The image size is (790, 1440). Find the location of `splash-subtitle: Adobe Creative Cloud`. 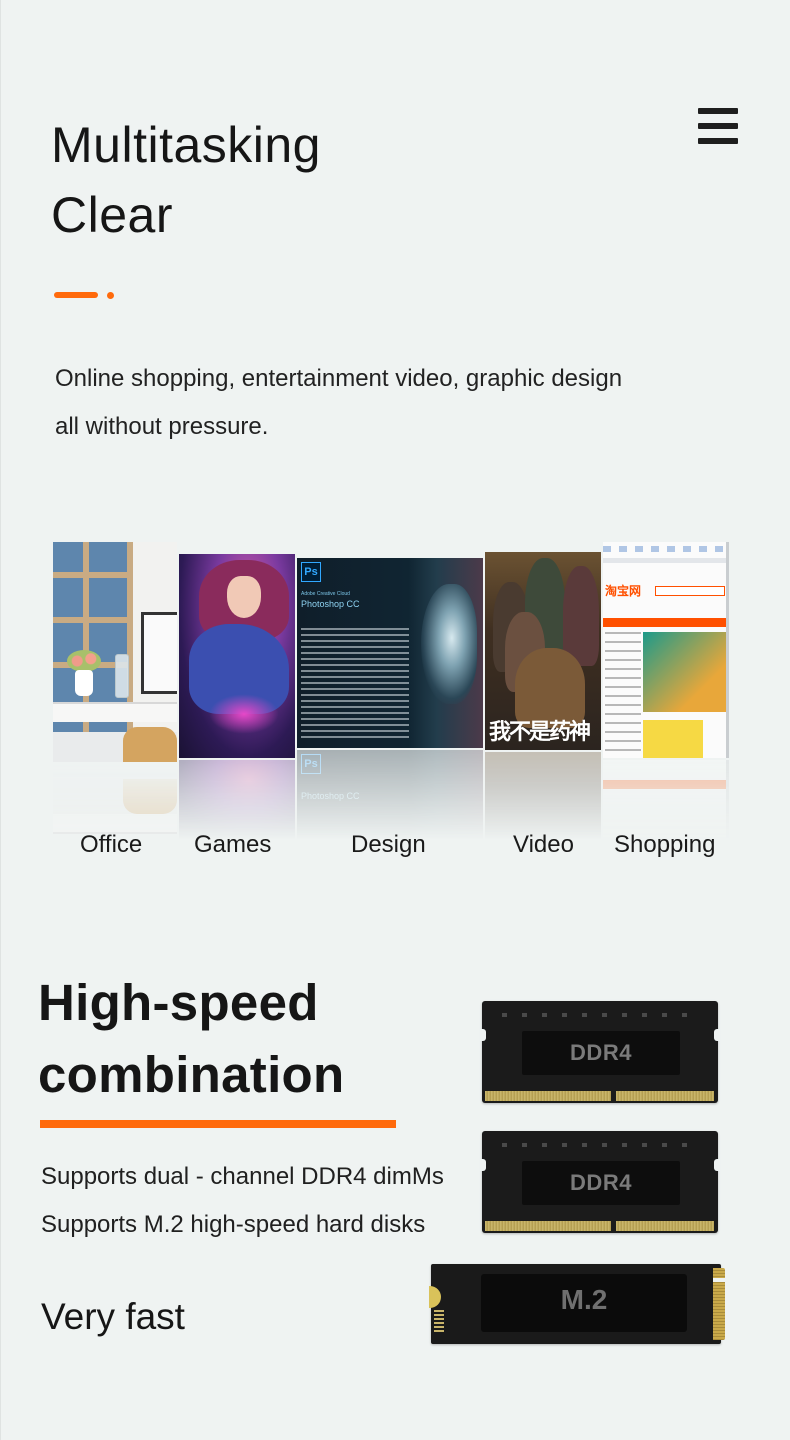

splash-subtitle: Adobe Creative Cloud is located at coordinates (325, 594).